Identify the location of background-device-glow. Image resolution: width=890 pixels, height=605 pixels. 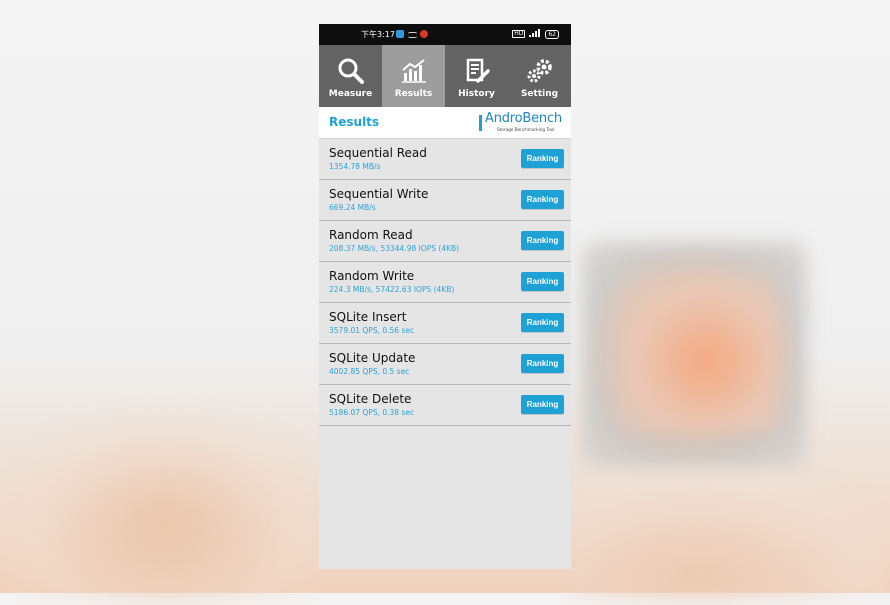
(698, 353).